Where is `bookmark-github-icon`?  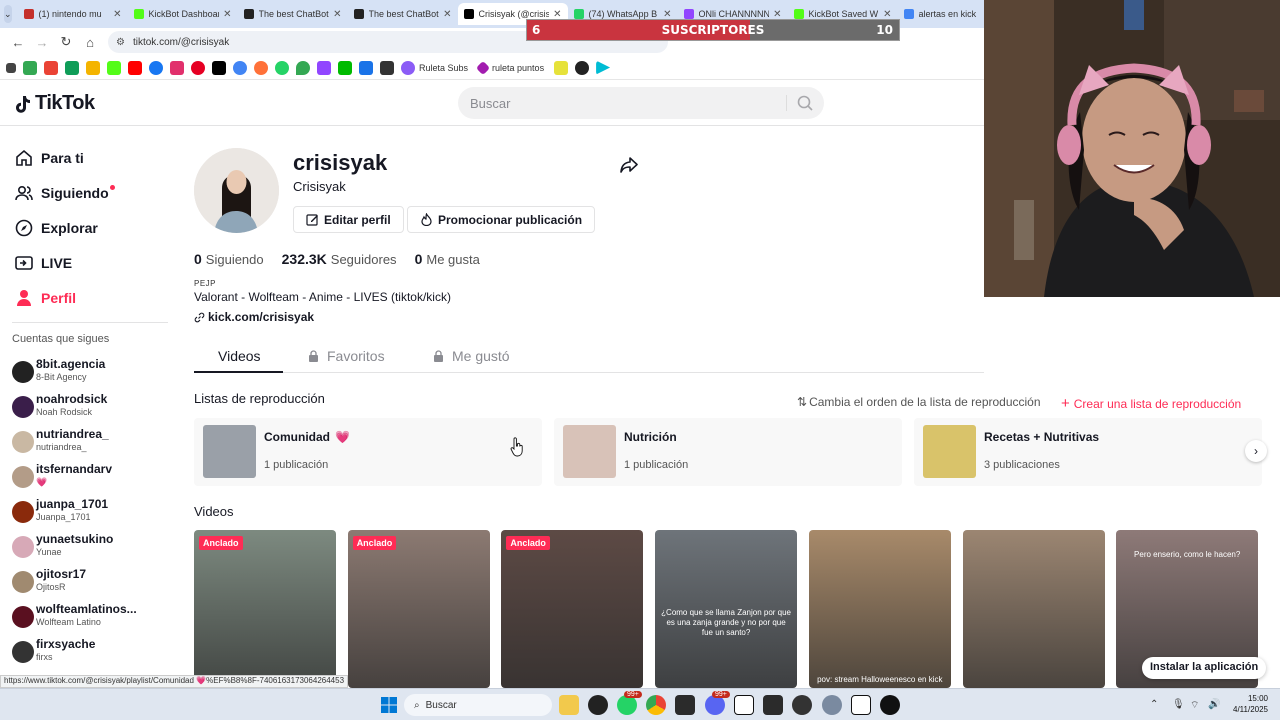
bookmark-github-icon is located at coordinates (582, 67).